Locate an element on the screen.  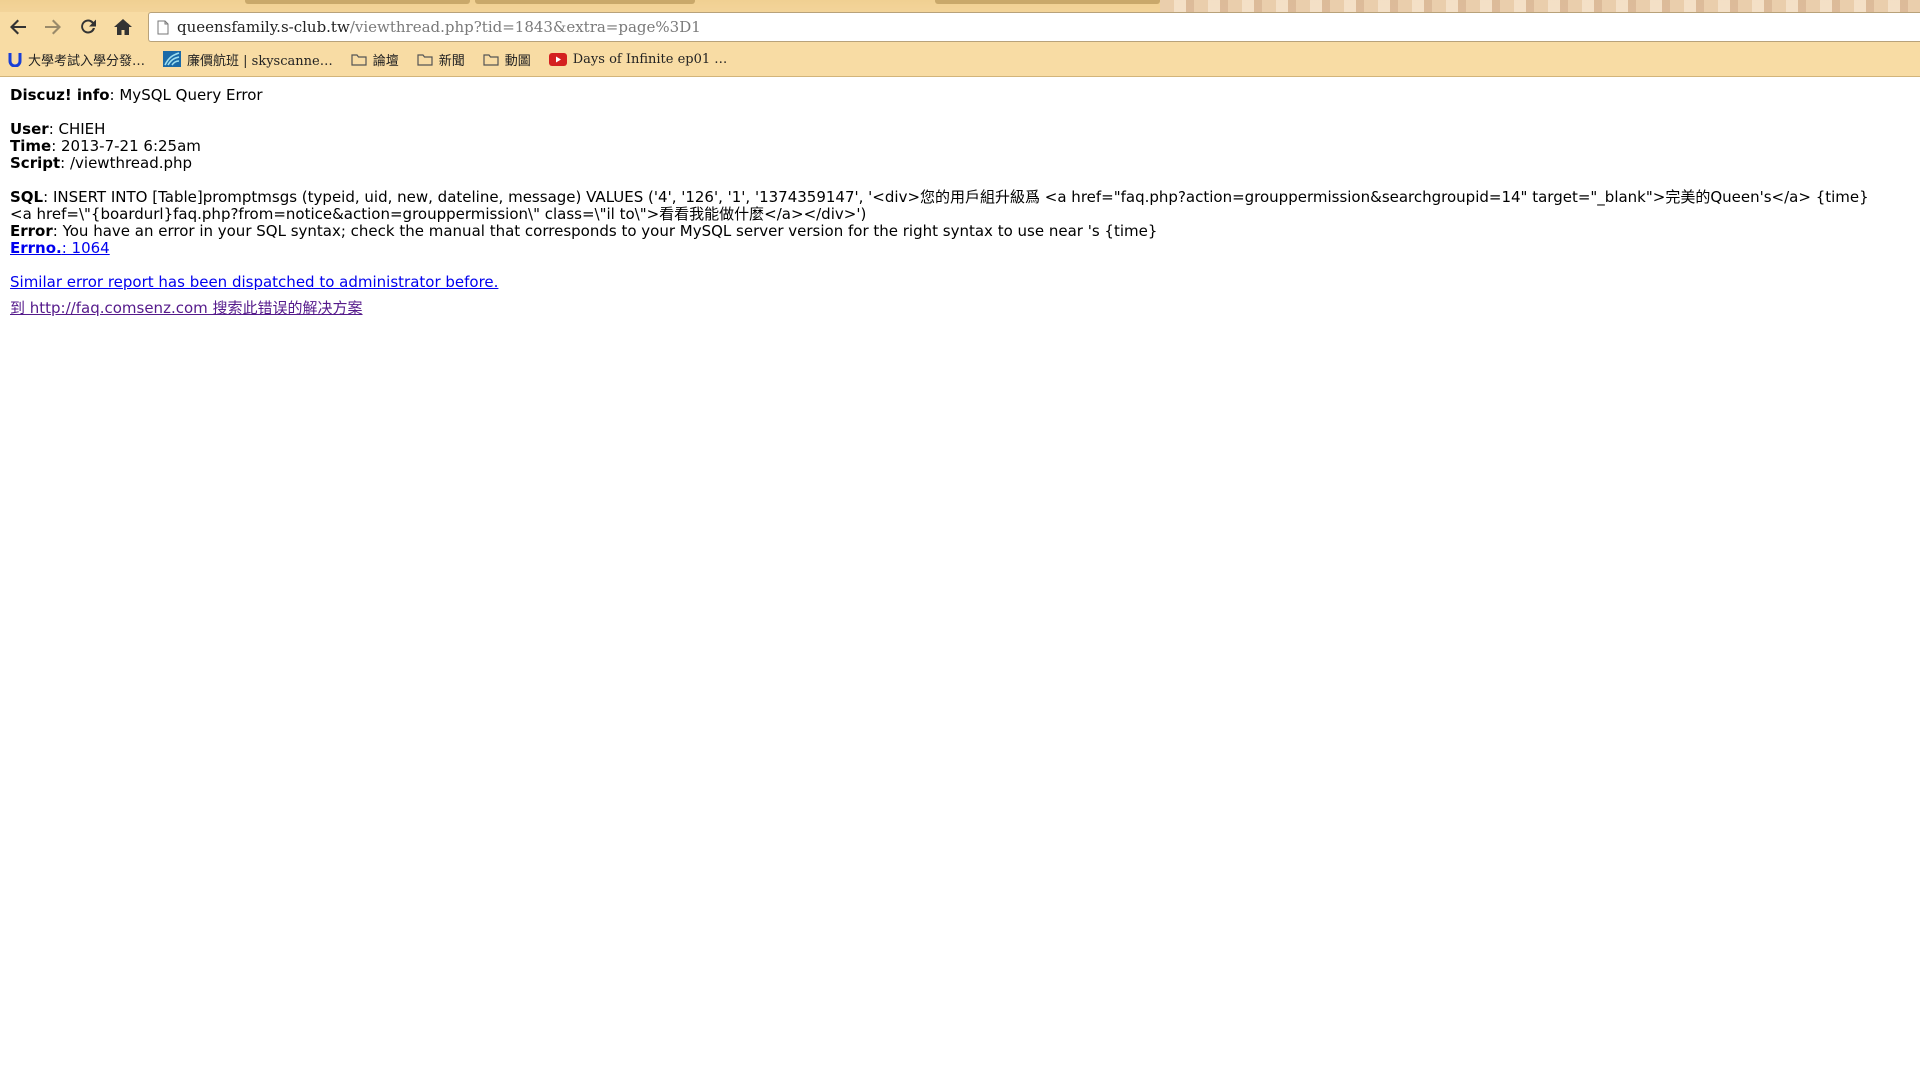
faq-line: 到 http://faq.comsenz.com 搜索此错误的解决方案 is located at coordinates (960, 308).